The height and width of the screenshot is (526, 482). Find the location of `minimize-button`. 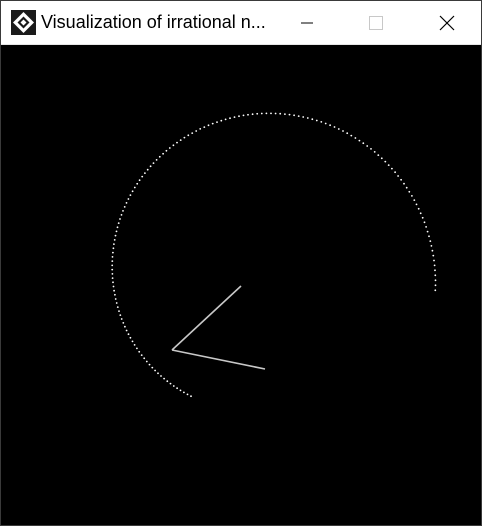

minimize-button is located at coordinates (307, 22).